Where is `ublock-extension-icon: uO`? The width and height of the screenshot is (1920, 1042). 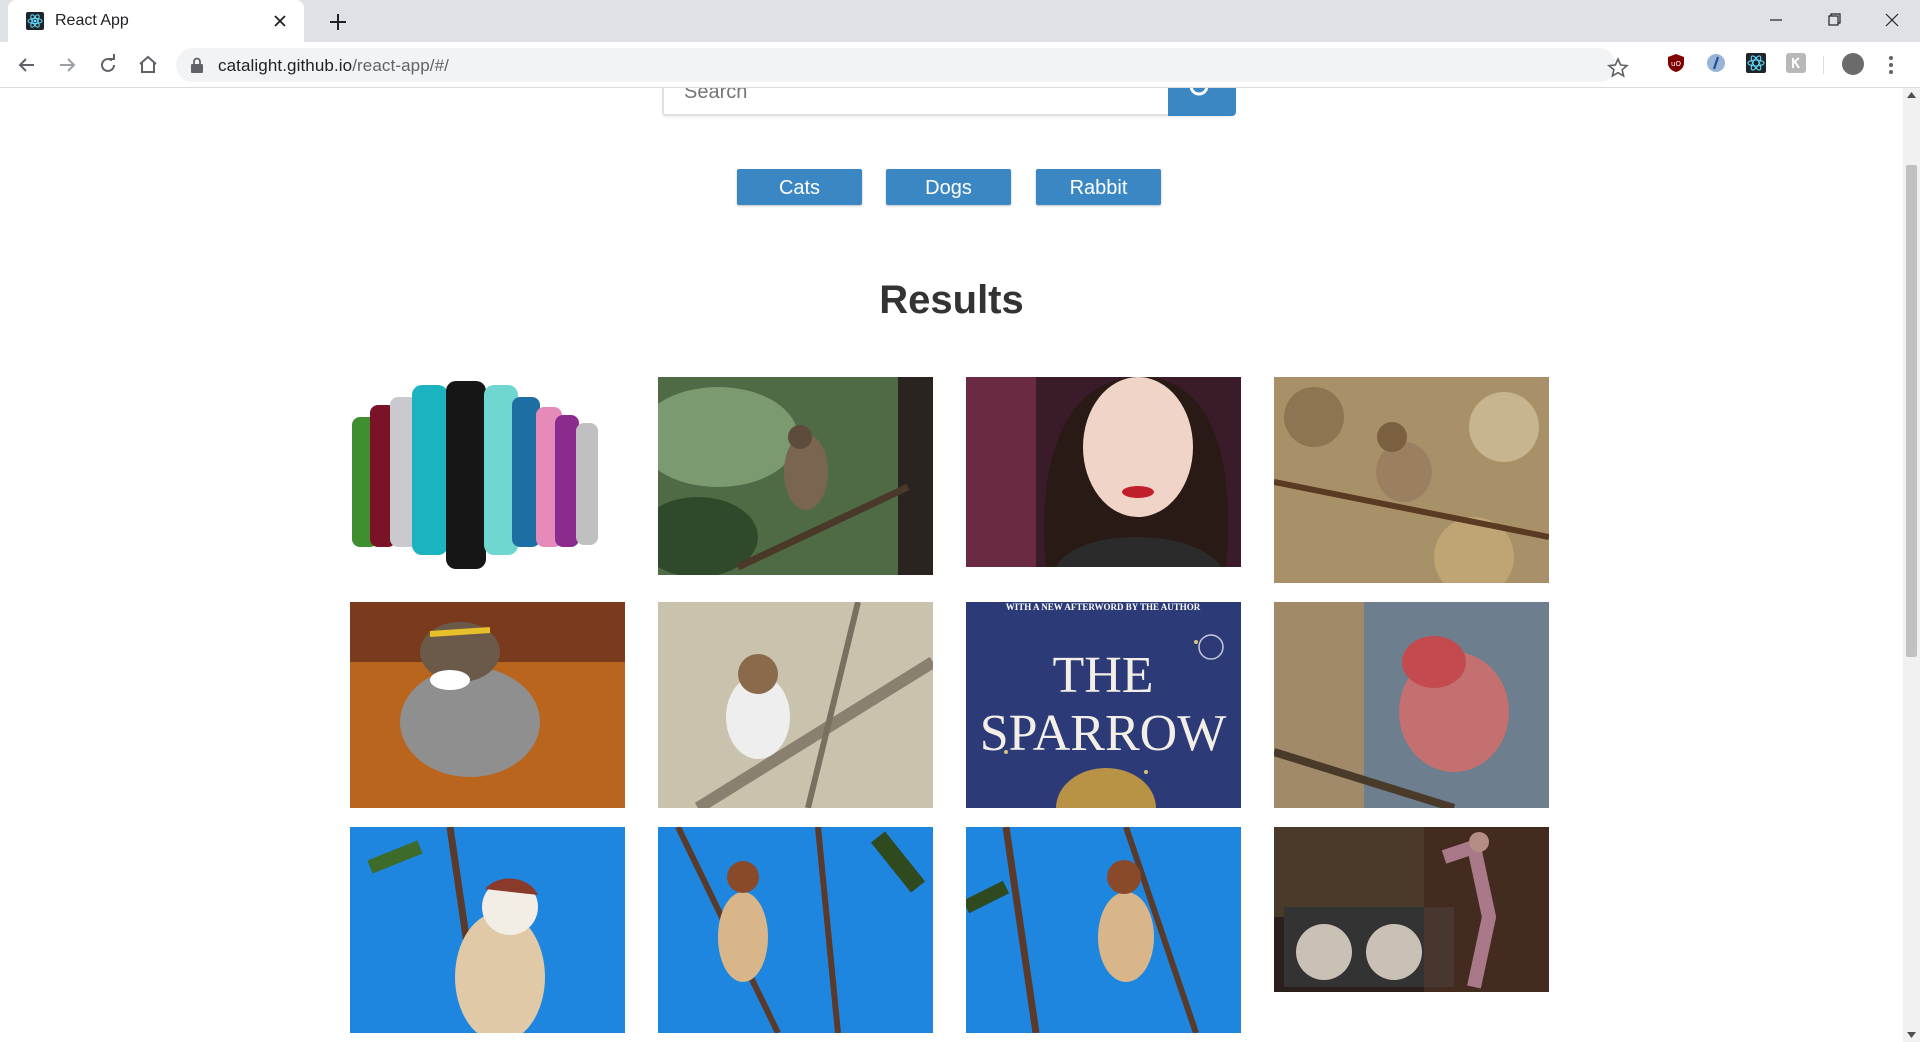
ublock-extension-icon: uO is located at coordinates (1676, 63).